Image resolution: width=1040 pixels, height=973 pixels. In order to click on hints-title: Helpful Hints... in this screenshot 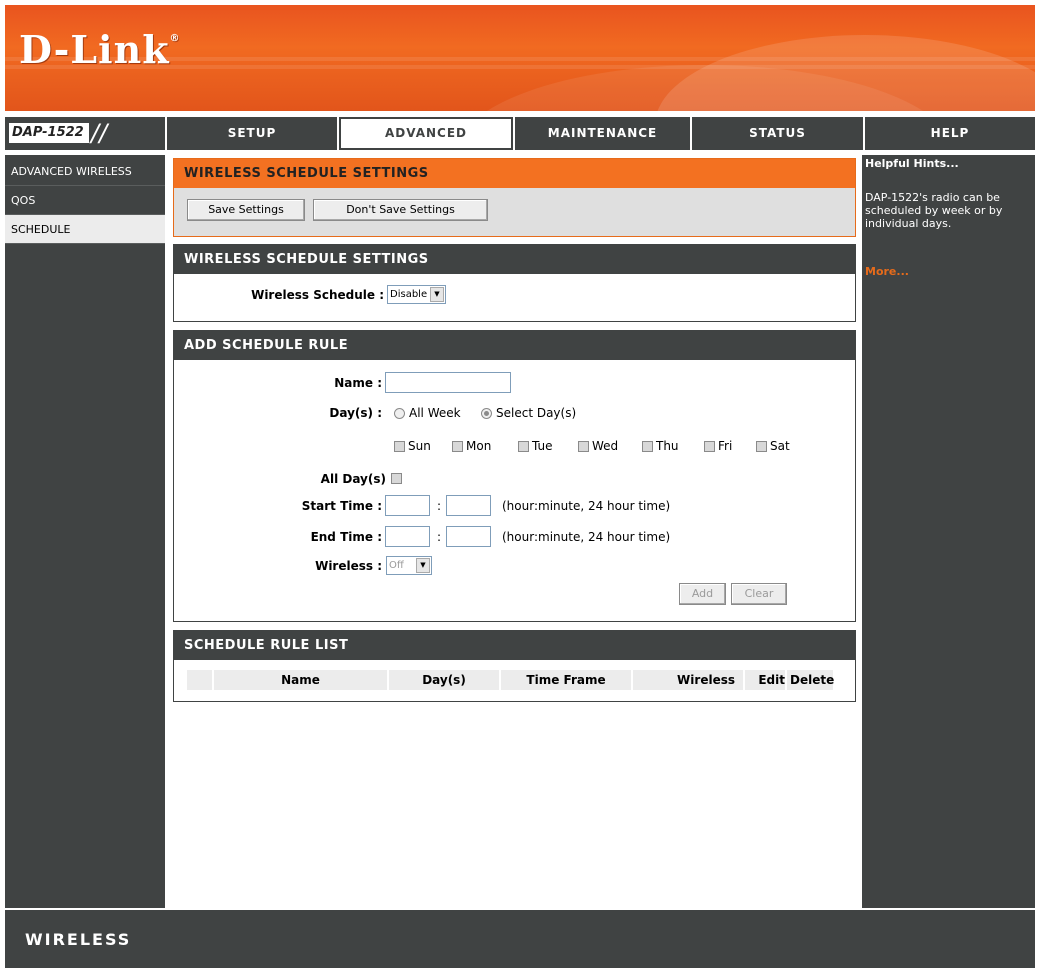, I will do `click(912, 163)`.